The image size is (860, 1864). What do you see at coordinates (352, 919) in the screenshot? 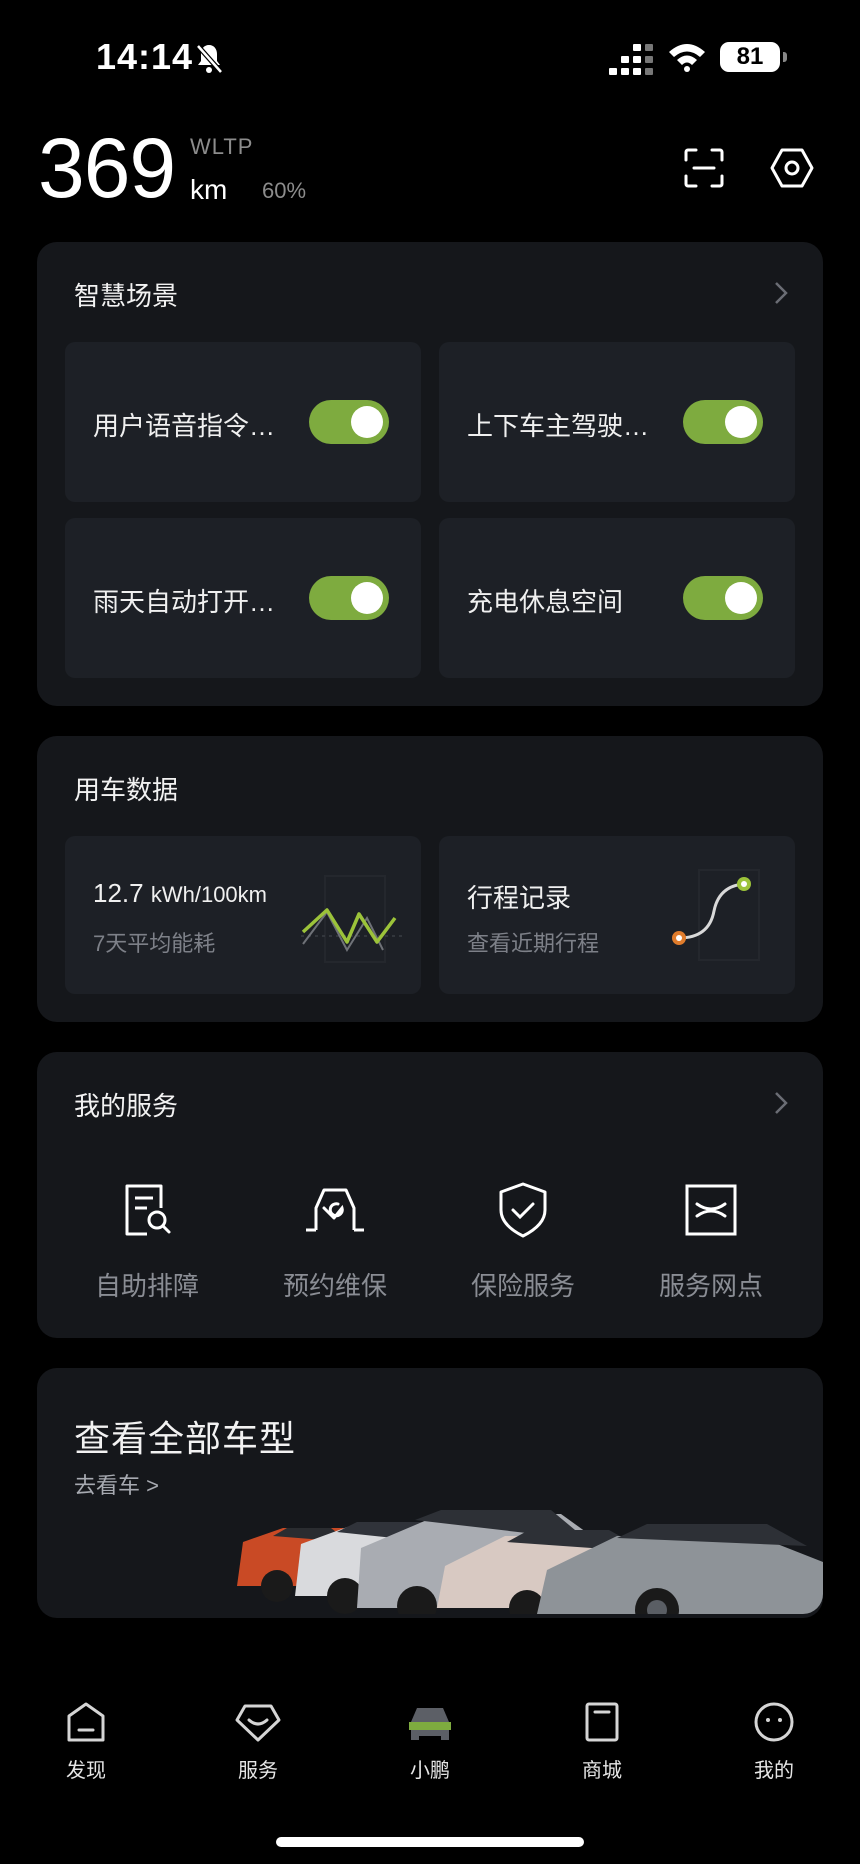
I see `energy-trend-icon` at bounding box center [352, 919].